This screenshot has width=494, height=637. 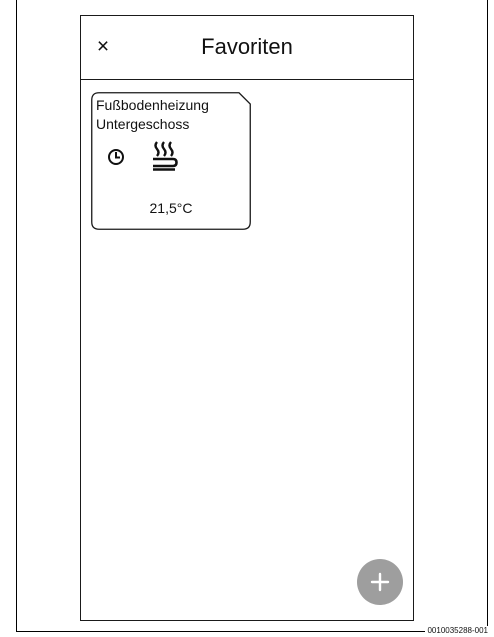 What do you see at coordinates (456, 631) in the screenshot?
I see `figure-id: 0010035288-001` at bounding box center [456, 631].